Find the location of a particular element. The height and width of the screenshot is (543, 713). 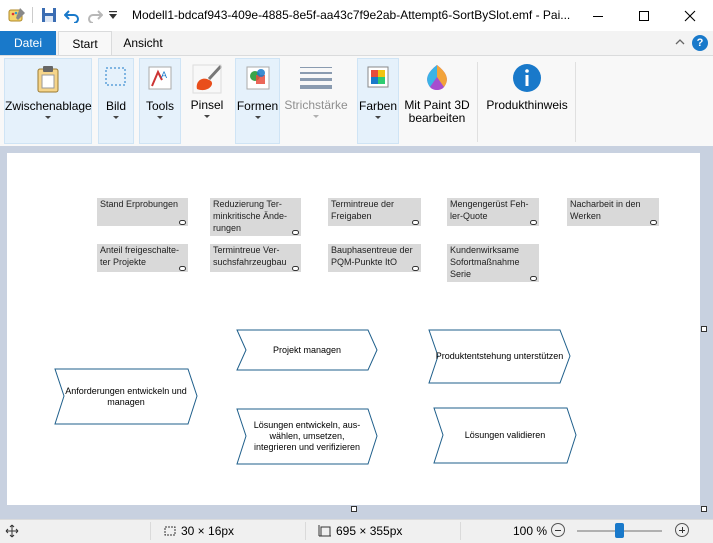

image-group-button: Bild is located at coordinates (116, 101).